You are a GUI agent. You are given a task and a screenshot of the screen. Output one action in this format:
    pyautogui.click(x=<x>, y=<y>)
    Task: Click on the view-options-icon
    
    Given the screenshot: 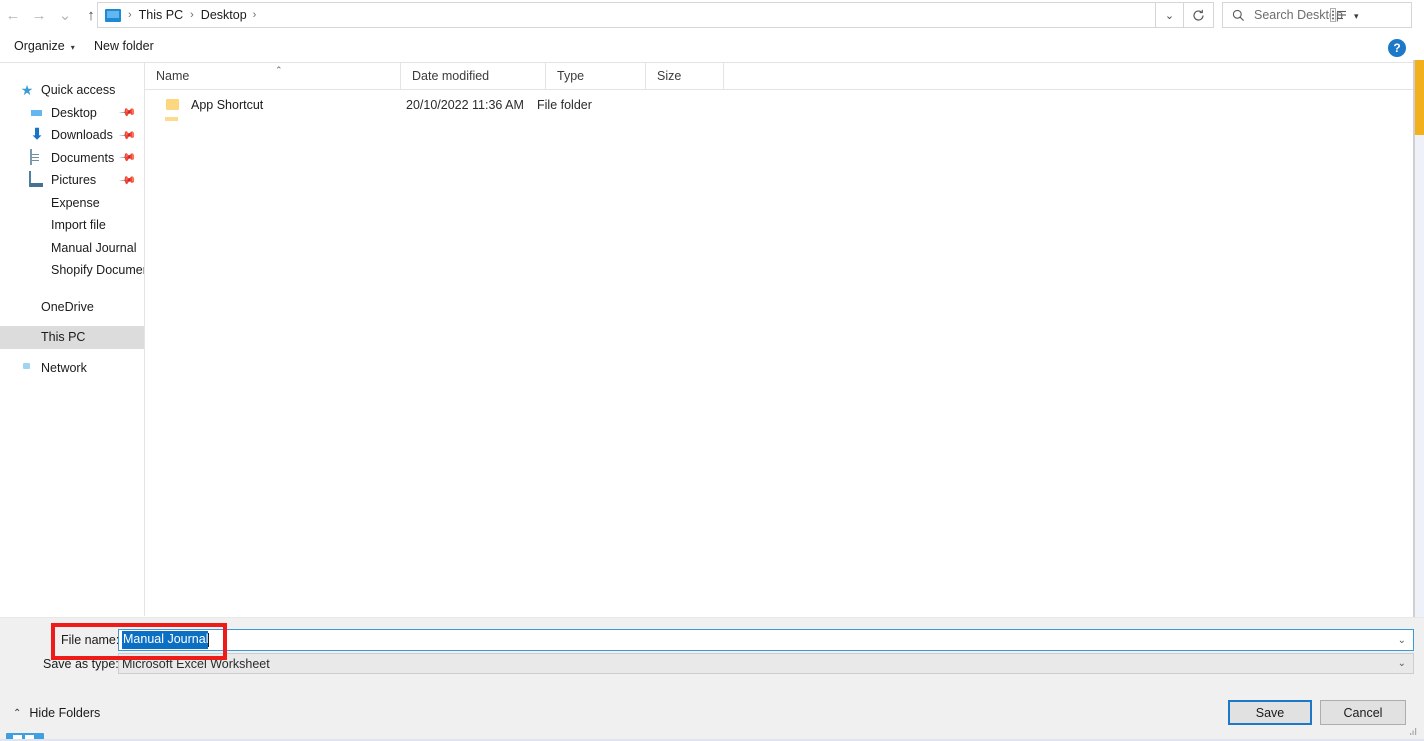 What is the action you would take?
    pyautogui.click(x=1339, y=16)
    